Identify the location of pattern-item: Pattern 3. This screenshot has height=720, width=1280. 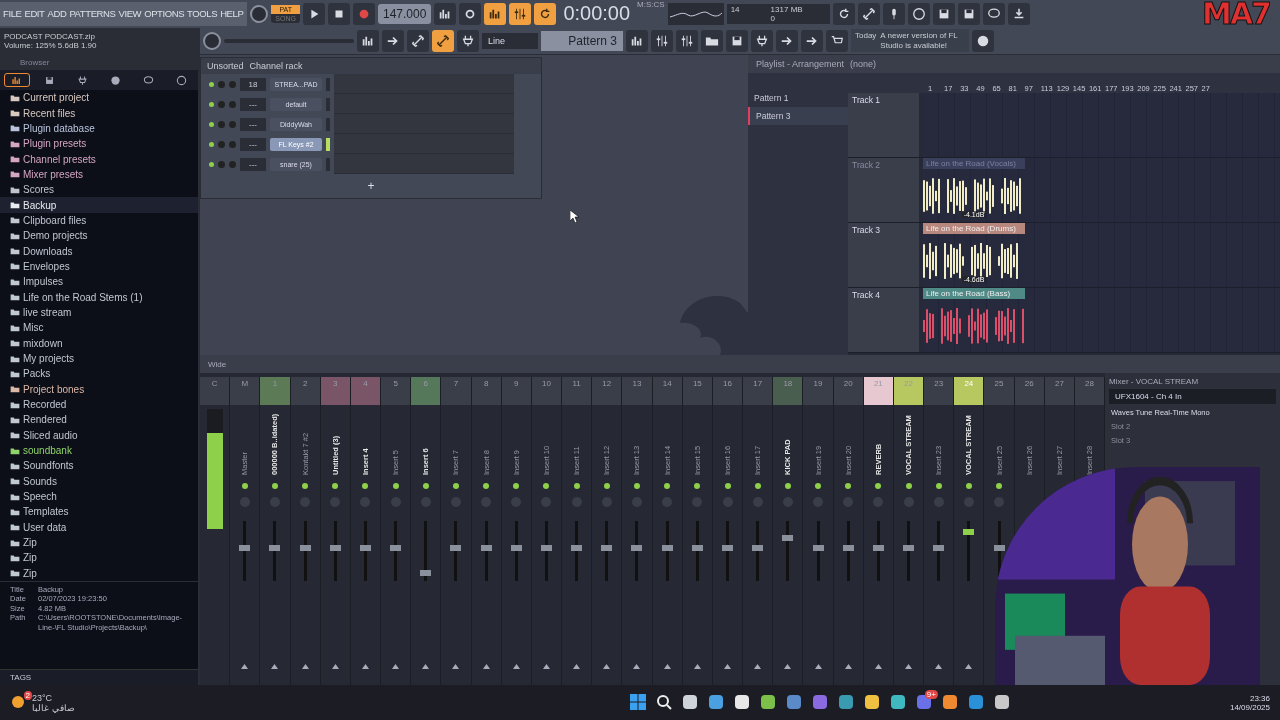
(798, 116).